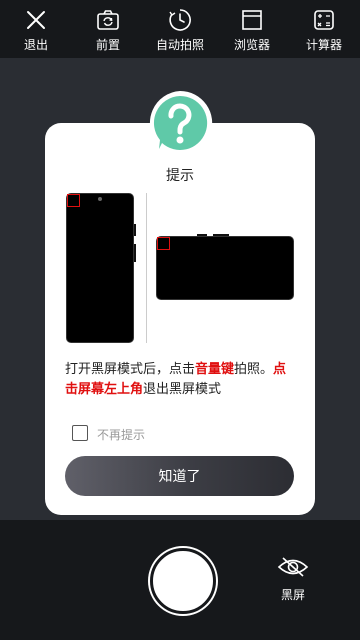 The height and width of the screenshot is (640, 360). Describe the element at coordinates (254, 369) in the screenshot. I see `desc-text: 拍照。` at that location.